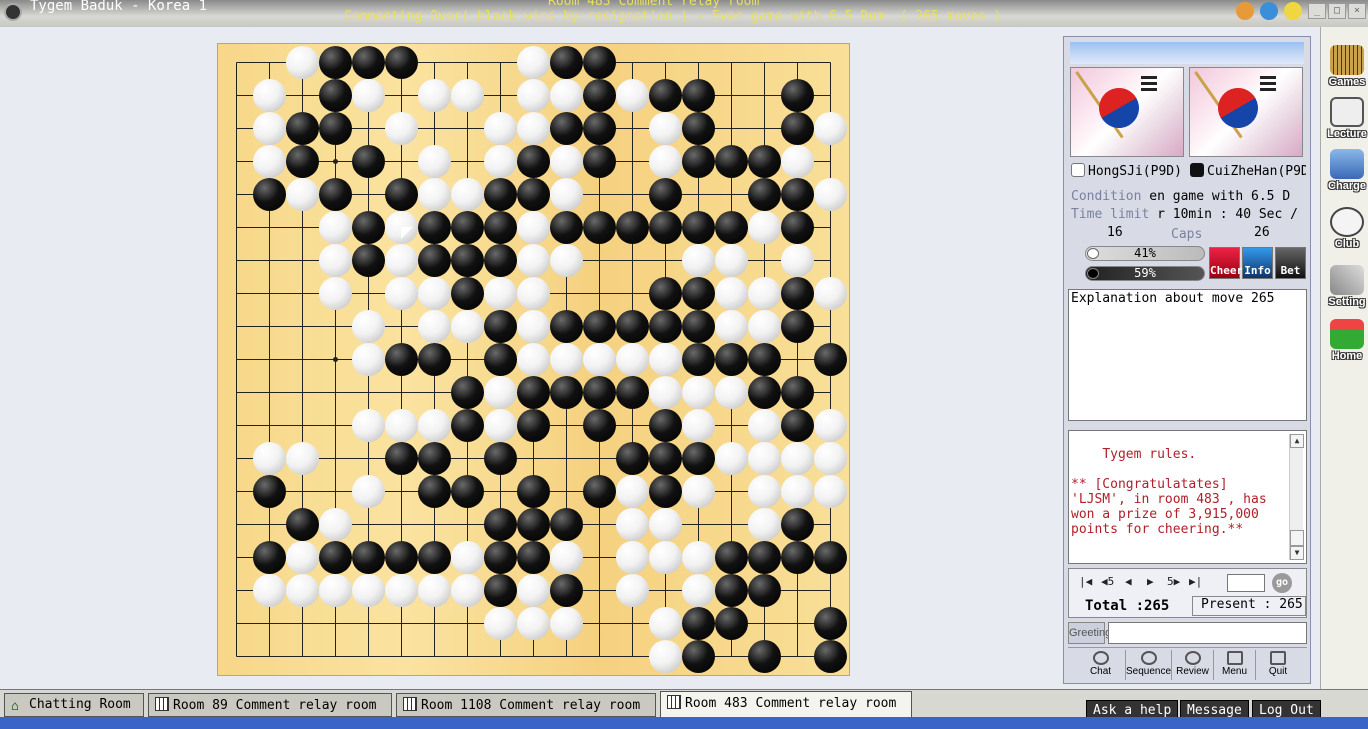 The height and width of the screenshot is (729, 1368). I want to click on sequence-icon, so click(1148, 658).